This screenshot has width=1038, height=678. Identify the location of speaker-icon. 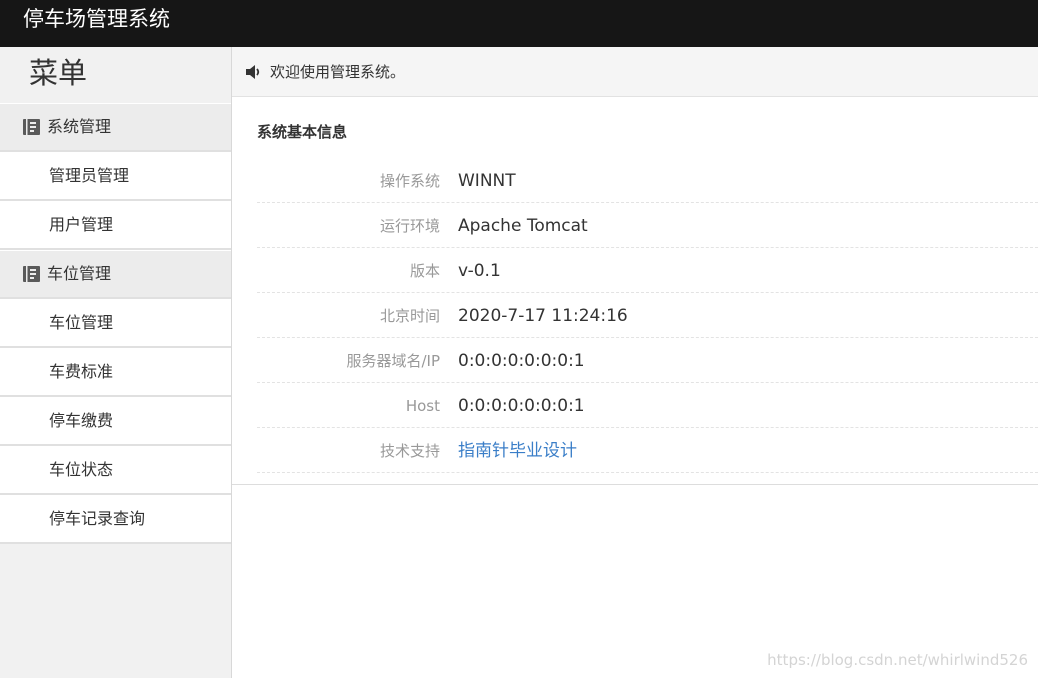
(255, 72).